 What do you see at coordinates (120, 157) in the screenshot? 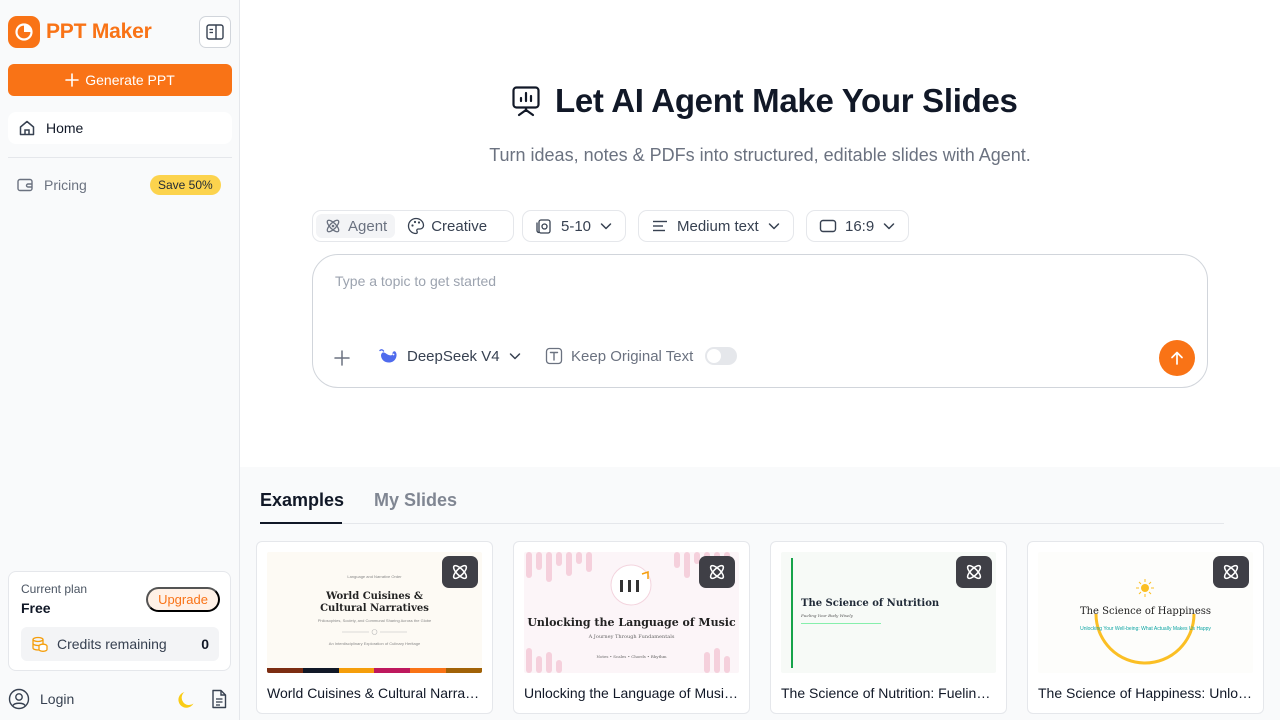
I see `sidebar-divider` at bounding box center [120, 157].